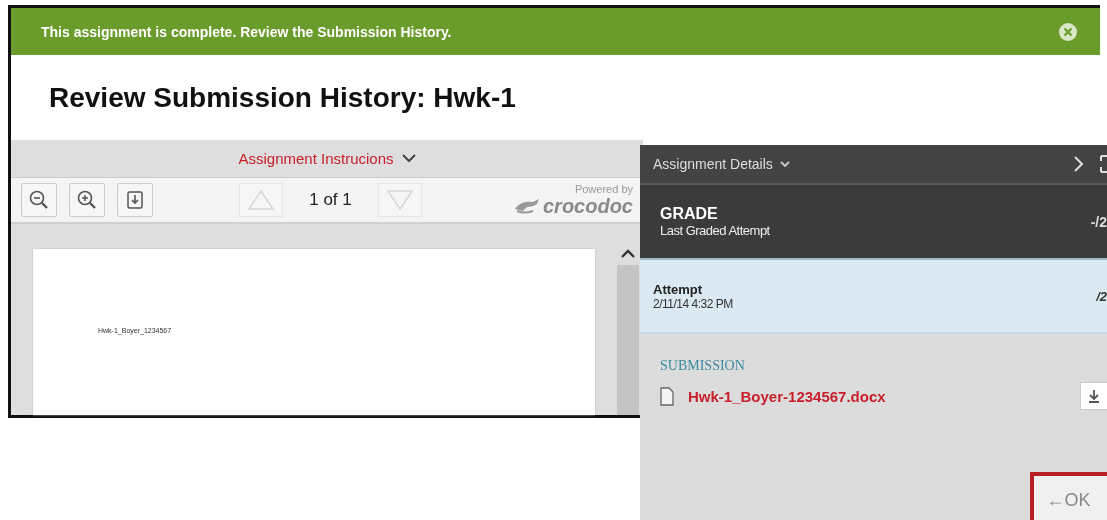  Describe the element at coordinates (1078, 164) in the screenshot. I see `chevron-right-icon` at that location.